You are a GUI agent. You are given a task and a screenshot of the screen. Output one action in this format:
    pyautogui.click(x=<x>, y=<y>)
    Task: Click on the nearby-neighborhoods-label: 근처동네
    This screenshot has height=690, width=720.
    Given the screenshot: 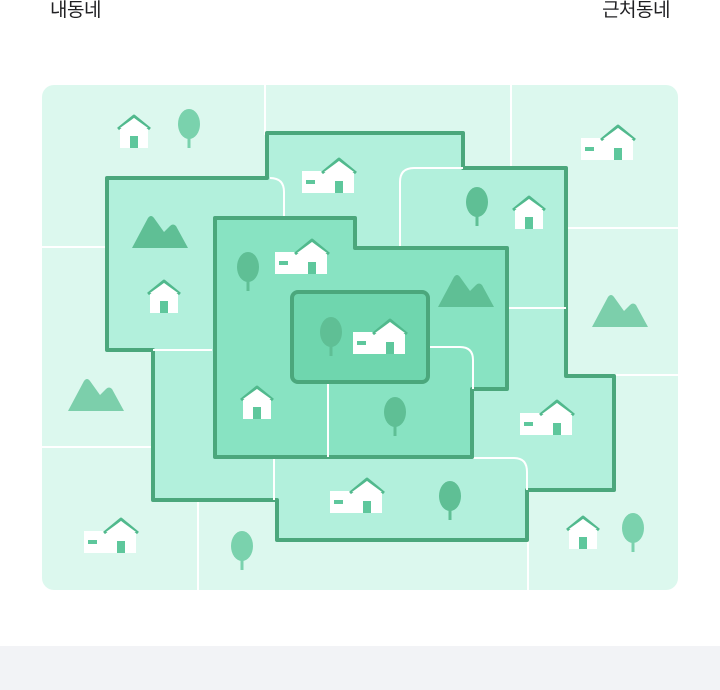 What is the action you would take?
    pyautogui.click(x=636, y=11)
    